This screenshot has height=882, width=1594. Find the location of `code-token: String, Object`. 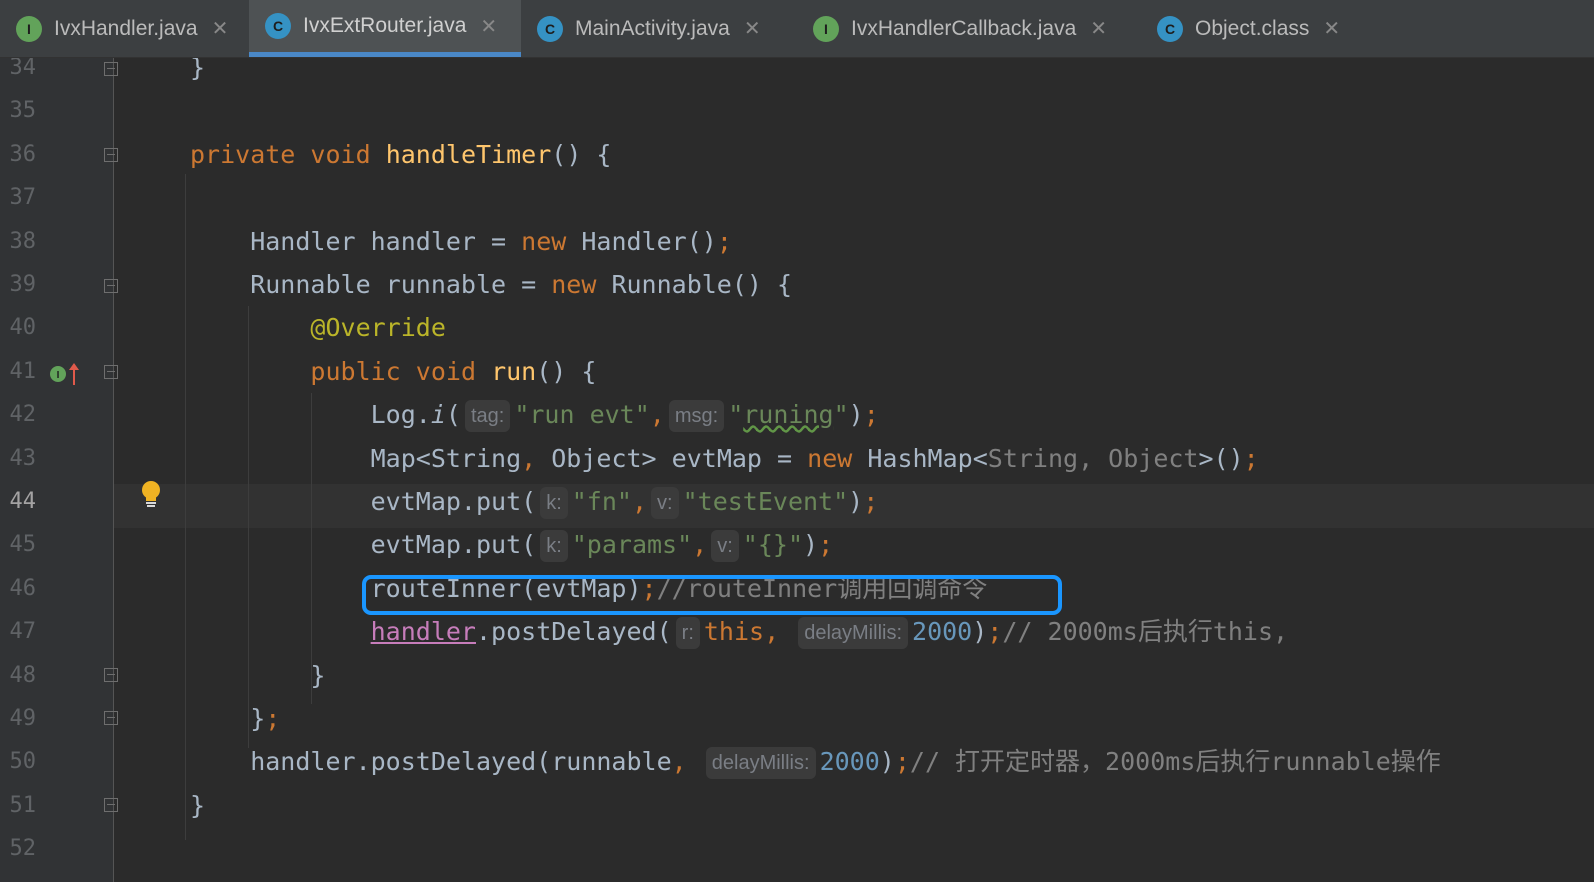

code-token: String, Object is located at coordinates (1093, 458).